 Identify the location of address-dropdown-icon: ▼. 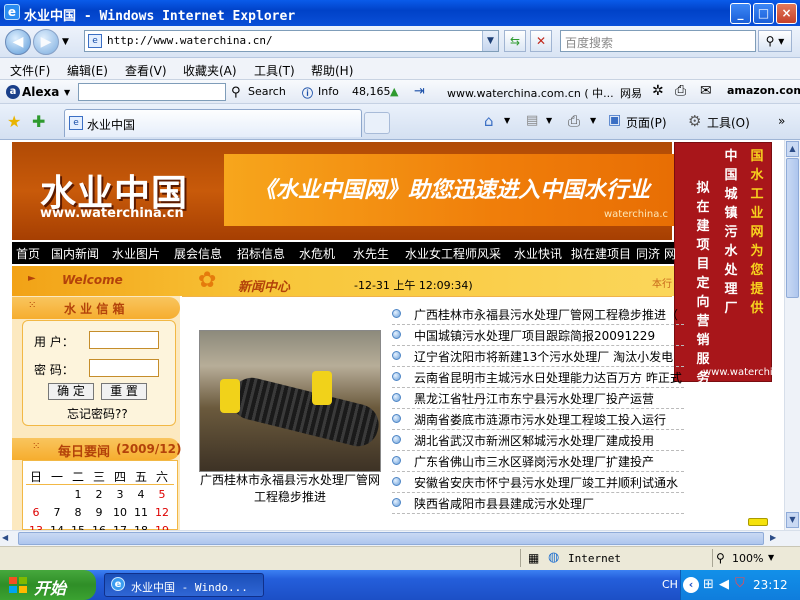
(490, 41).